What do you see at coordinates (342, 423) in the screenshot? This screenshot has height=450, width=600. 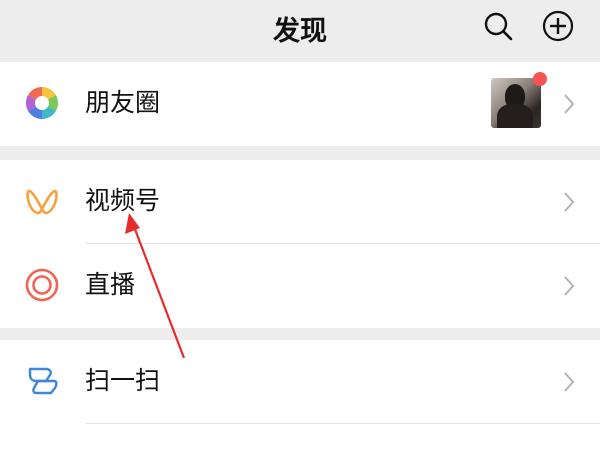 I see `row-divider` at bounding box center [342, 423].